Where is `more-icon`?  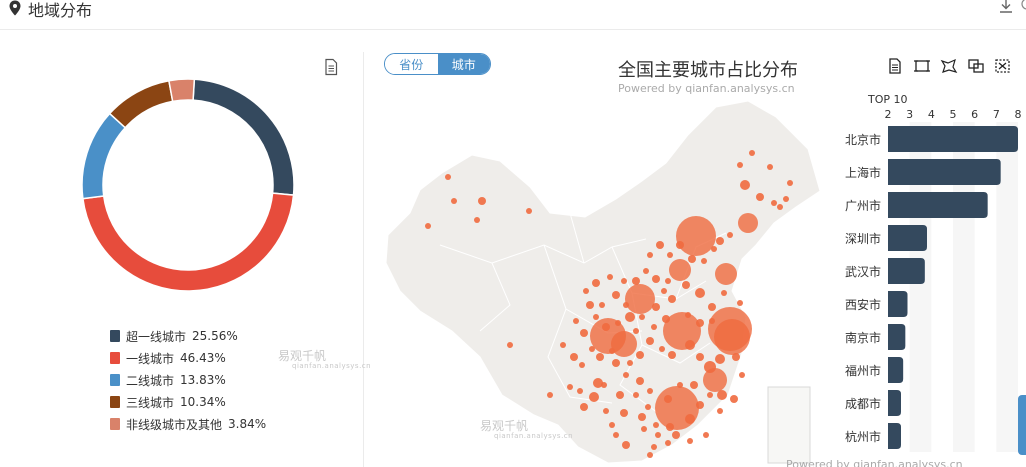
more-icon is located at coordinates (1022, 7).